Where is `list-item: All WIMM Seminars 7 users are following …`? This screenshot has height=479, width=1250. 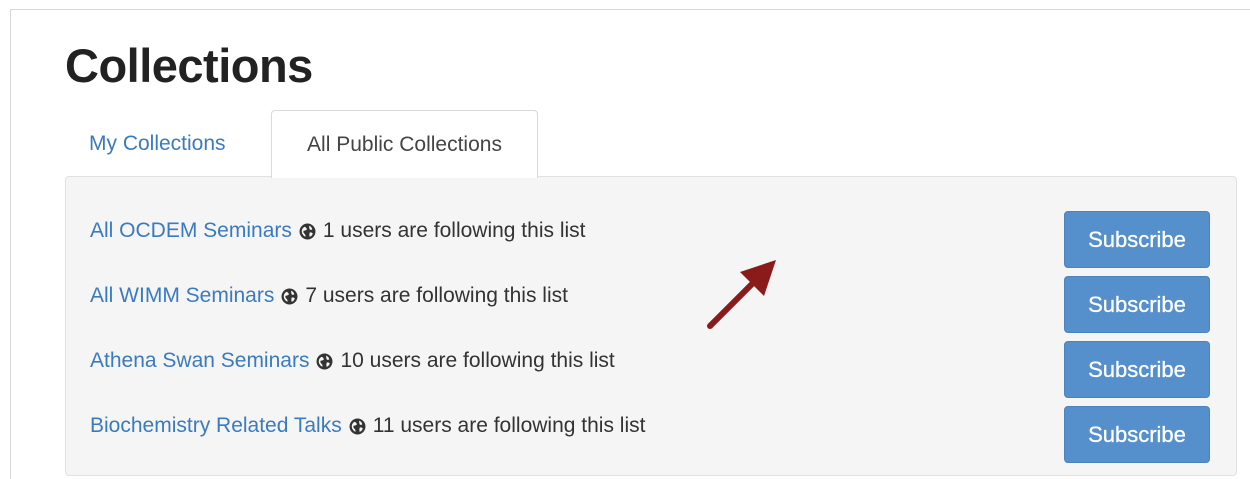
list-item: All WIMM Seminars 7 users are following … is located at coordinates (650, 305).